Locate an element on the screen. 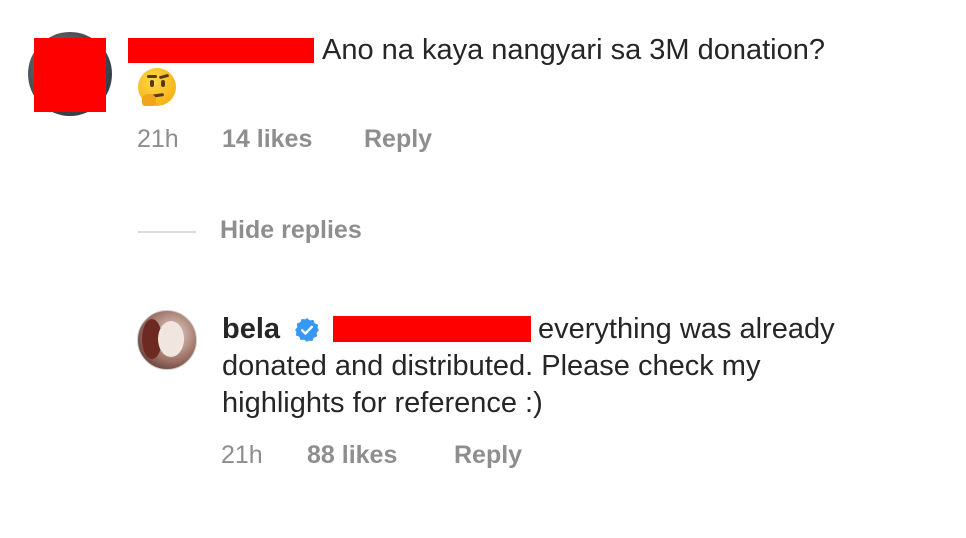 The height and width of the screenshot is (538, 966). reply-username: bela is located at coordinates (251, 329).